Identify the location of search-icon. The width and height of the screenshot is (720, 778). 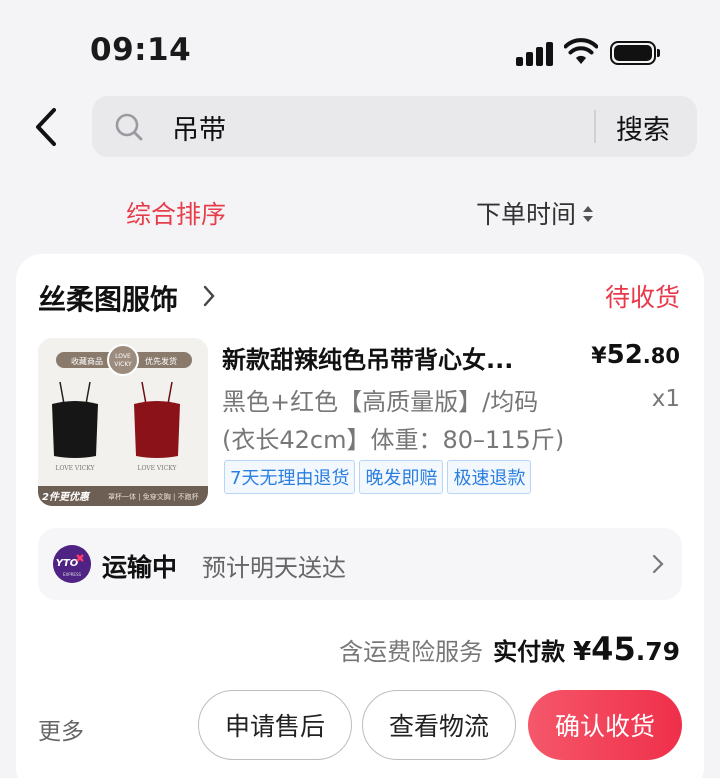
(129, 127).